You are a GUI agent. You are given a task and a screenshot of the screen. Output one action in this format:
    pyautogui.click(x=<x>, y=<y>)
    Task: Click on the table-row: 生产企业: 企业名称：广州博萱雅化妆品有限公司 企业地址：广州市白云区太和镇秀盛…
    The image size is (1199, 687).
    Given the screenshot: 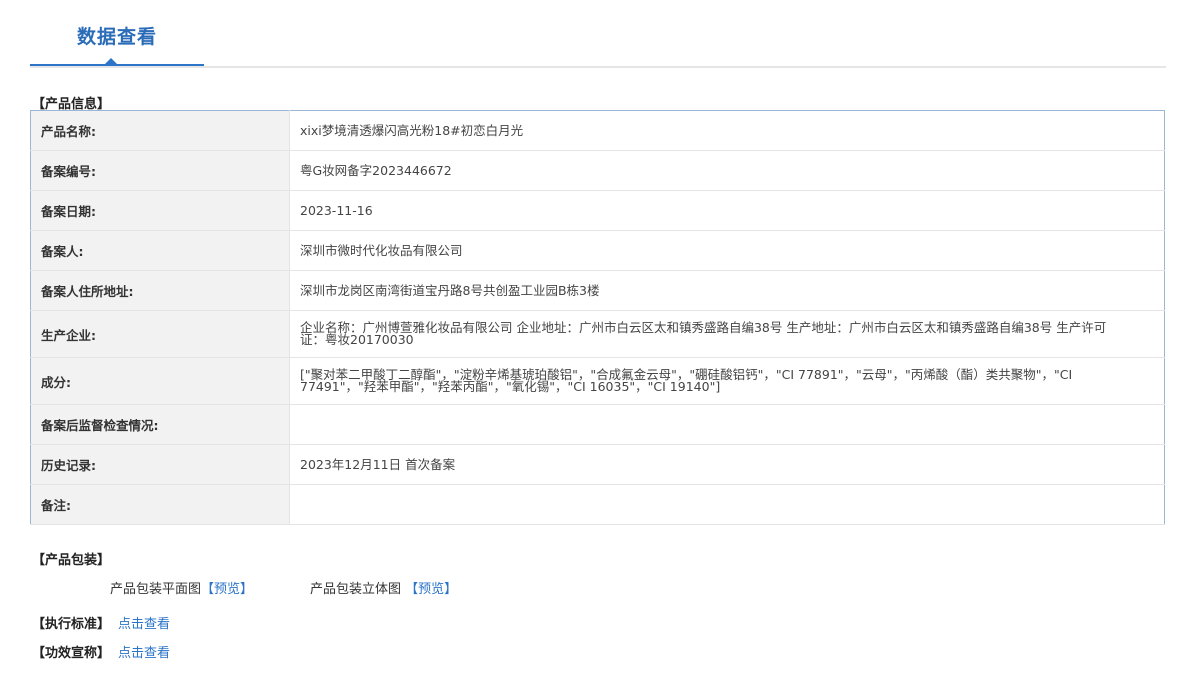 What is the action you would take?
    pyautogui.click(x=597, y=334)
    